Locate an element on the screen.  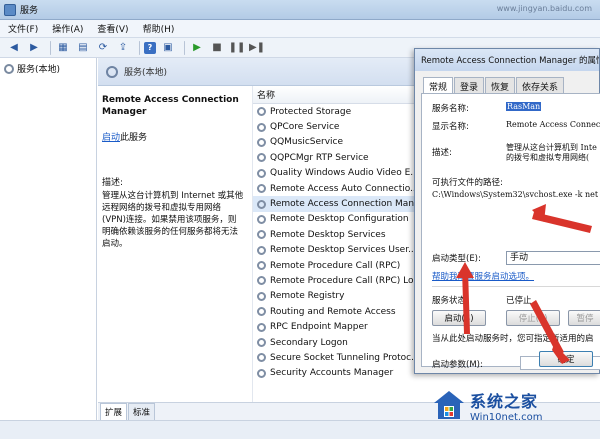
table-row: Security Accounts Manager is located at coordinates (336, 373).